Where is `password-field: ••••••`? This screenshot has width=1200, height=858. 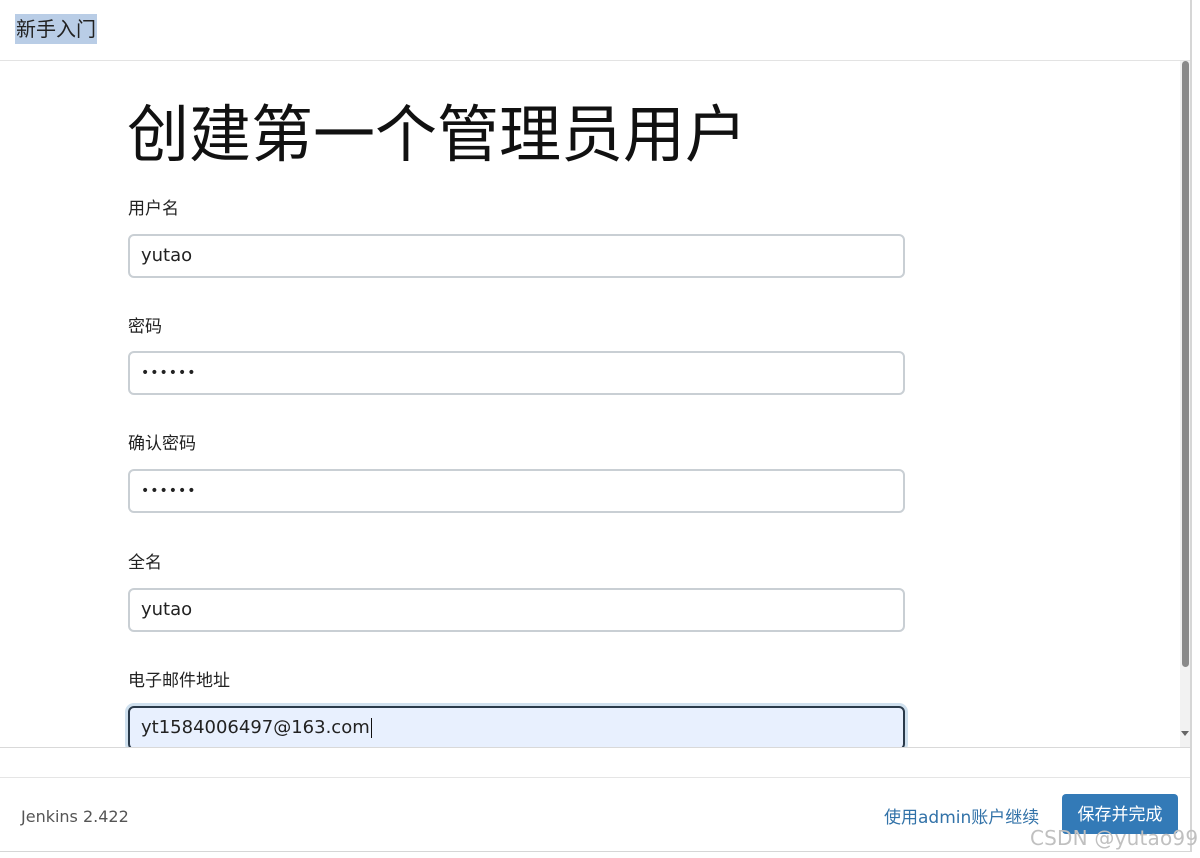
password-field: •••••• is located at coordinates (516, 373).